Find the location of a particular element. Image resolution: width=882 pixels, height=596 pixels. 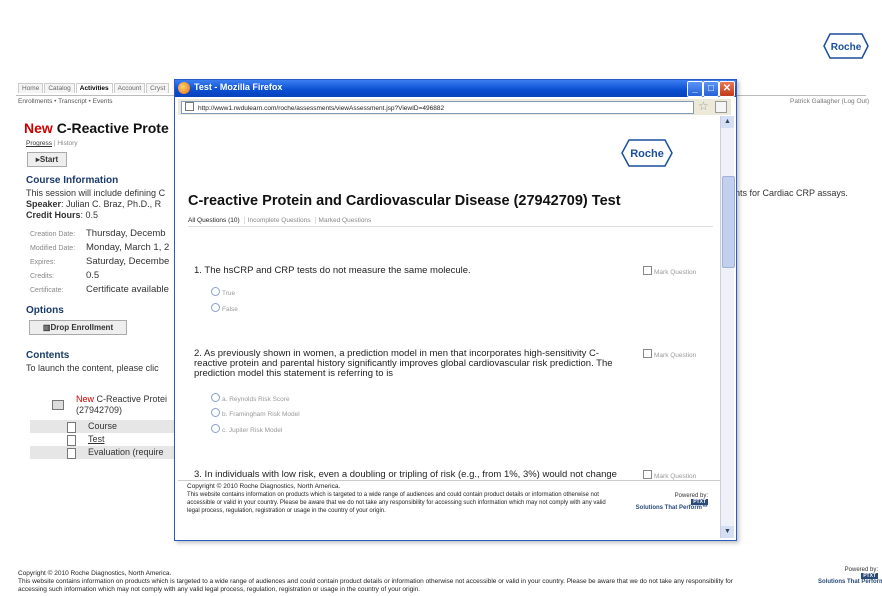

nav-tab-home: Home is located at coordinates (31, 88).